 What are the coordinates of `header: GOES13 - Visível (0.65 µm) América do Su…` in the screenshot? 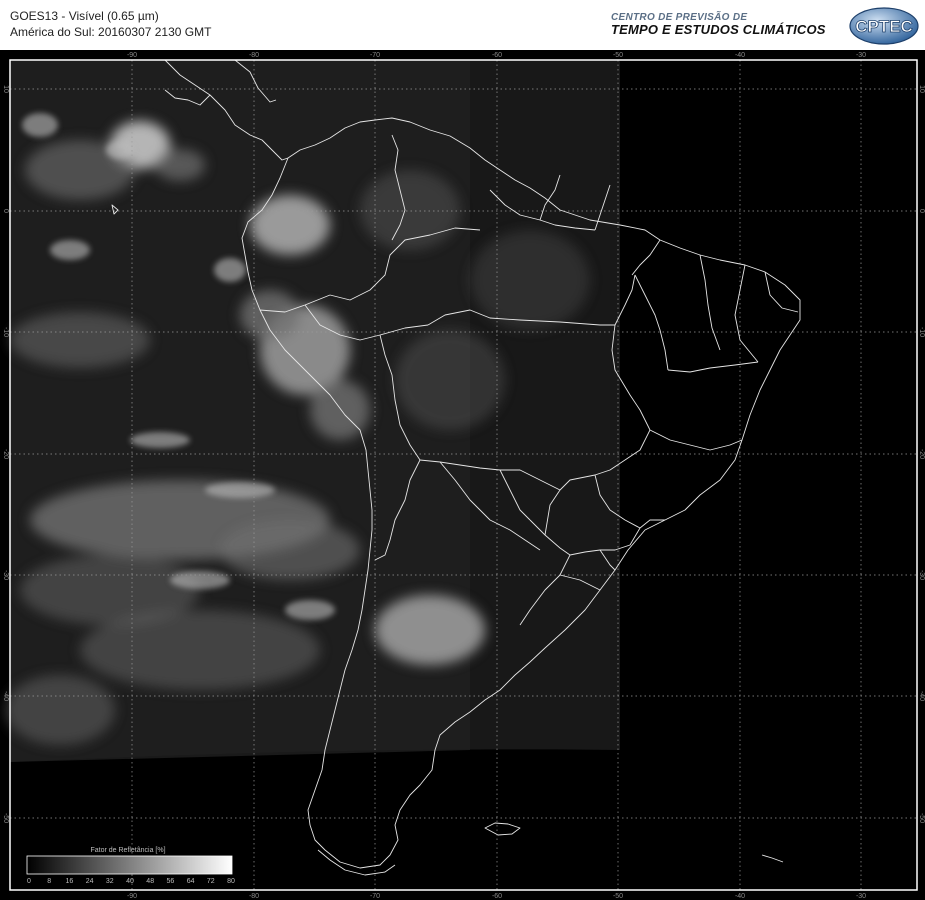 It's located at (462, 25).